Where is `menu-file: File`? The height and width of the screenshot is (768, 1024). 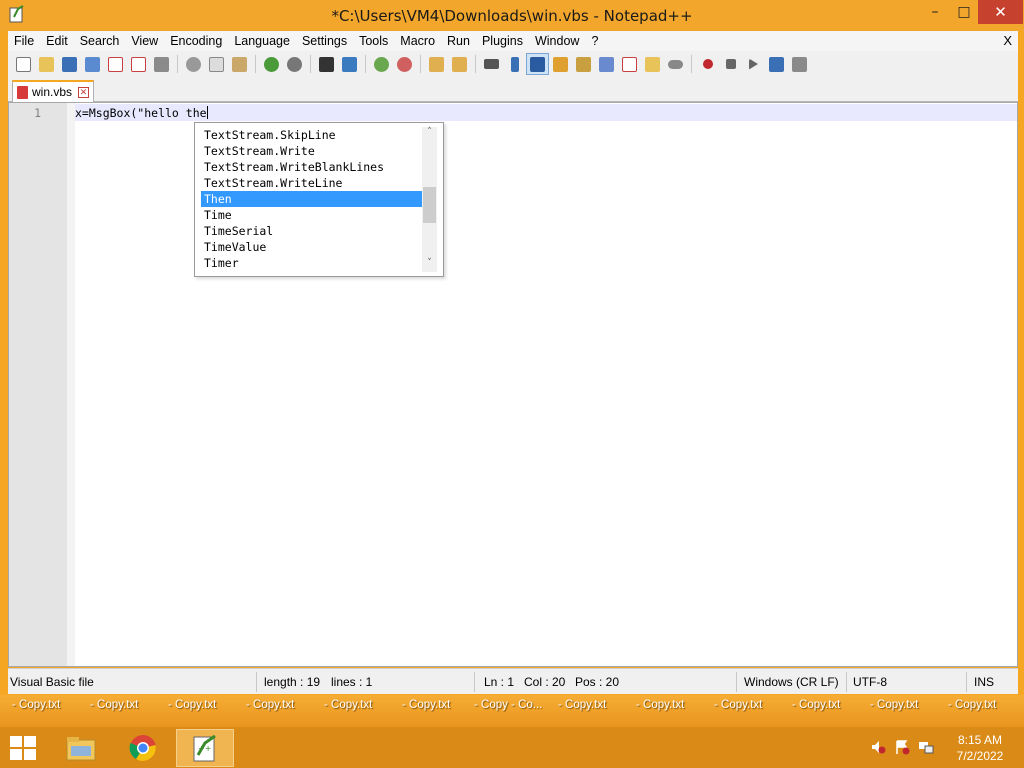 menu-file: File is located at coordinates (24, 41).